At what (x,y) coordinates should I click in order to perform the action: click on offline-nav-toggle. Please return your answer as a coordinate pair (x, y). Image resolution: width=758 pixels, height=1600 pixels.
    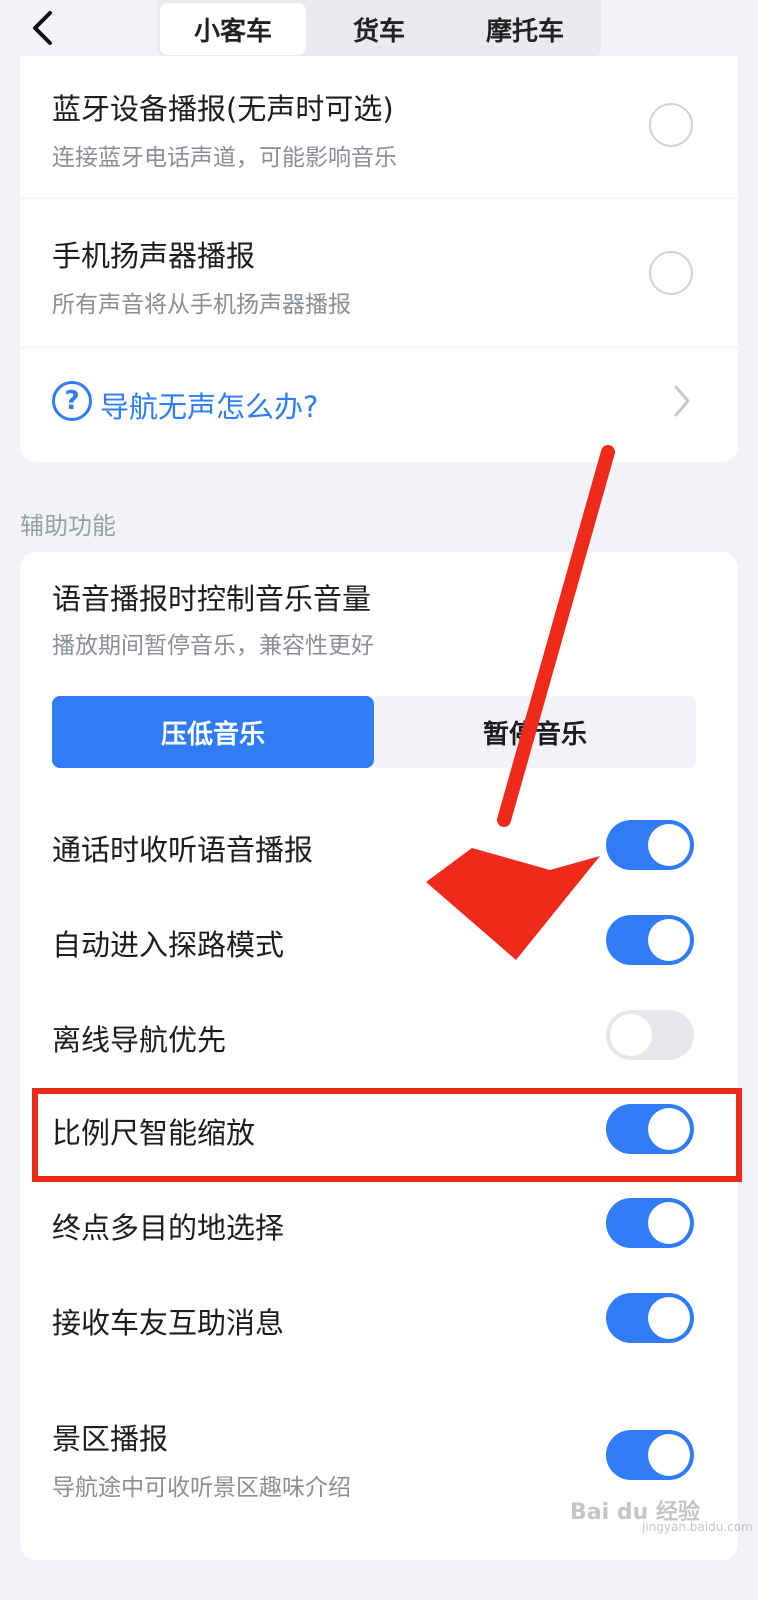
    Looking at the image, I should click on (650, 1035).